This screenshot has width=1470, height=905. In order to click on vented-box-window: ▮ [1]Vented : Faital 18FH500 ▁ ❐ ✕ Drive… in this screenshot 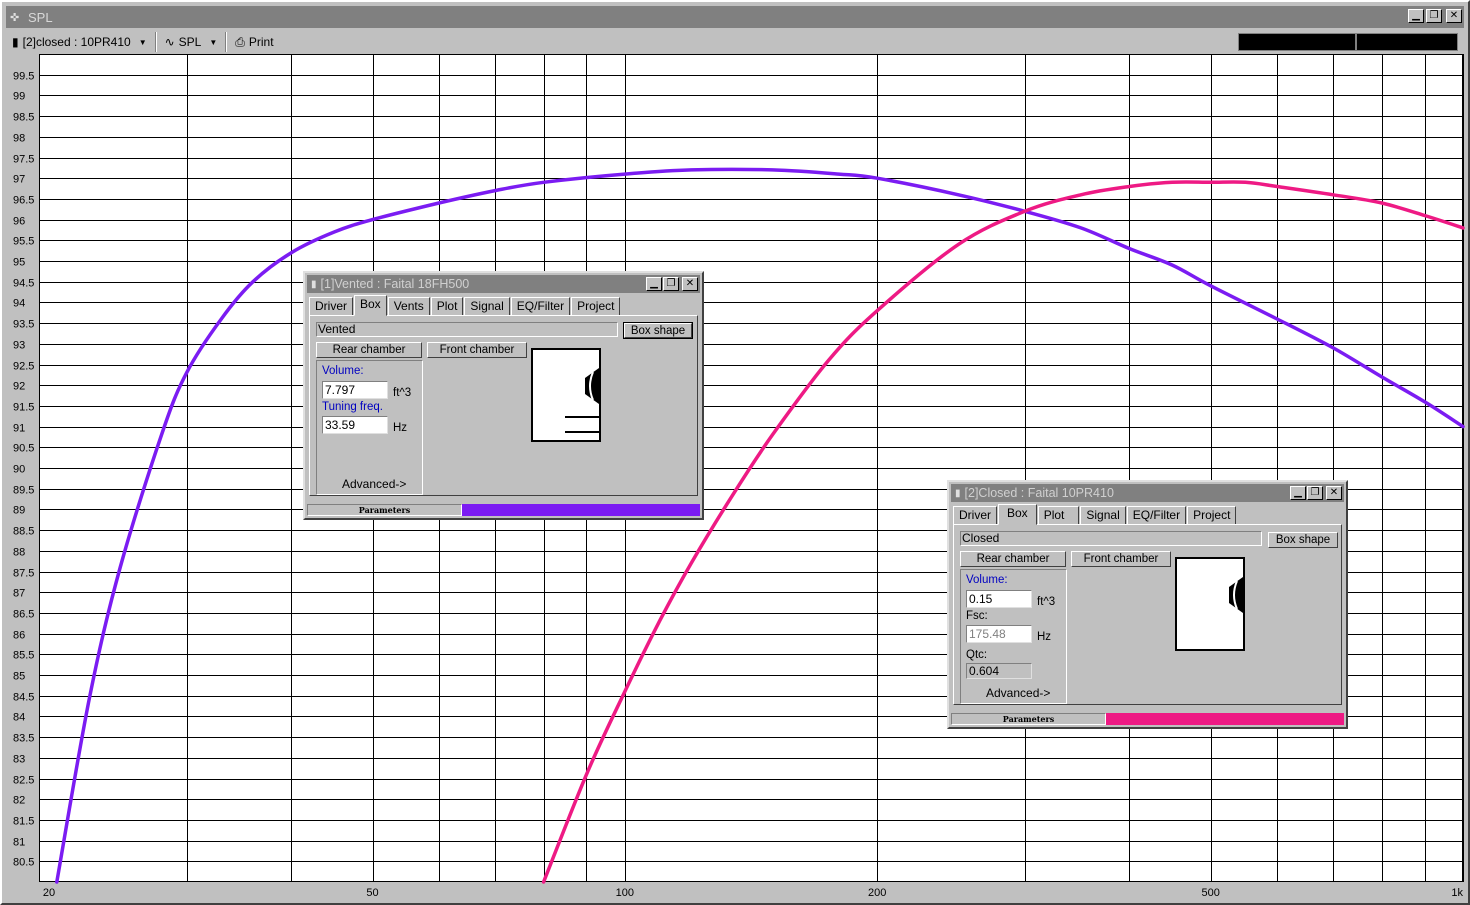, I will do `click(503, 395)`.